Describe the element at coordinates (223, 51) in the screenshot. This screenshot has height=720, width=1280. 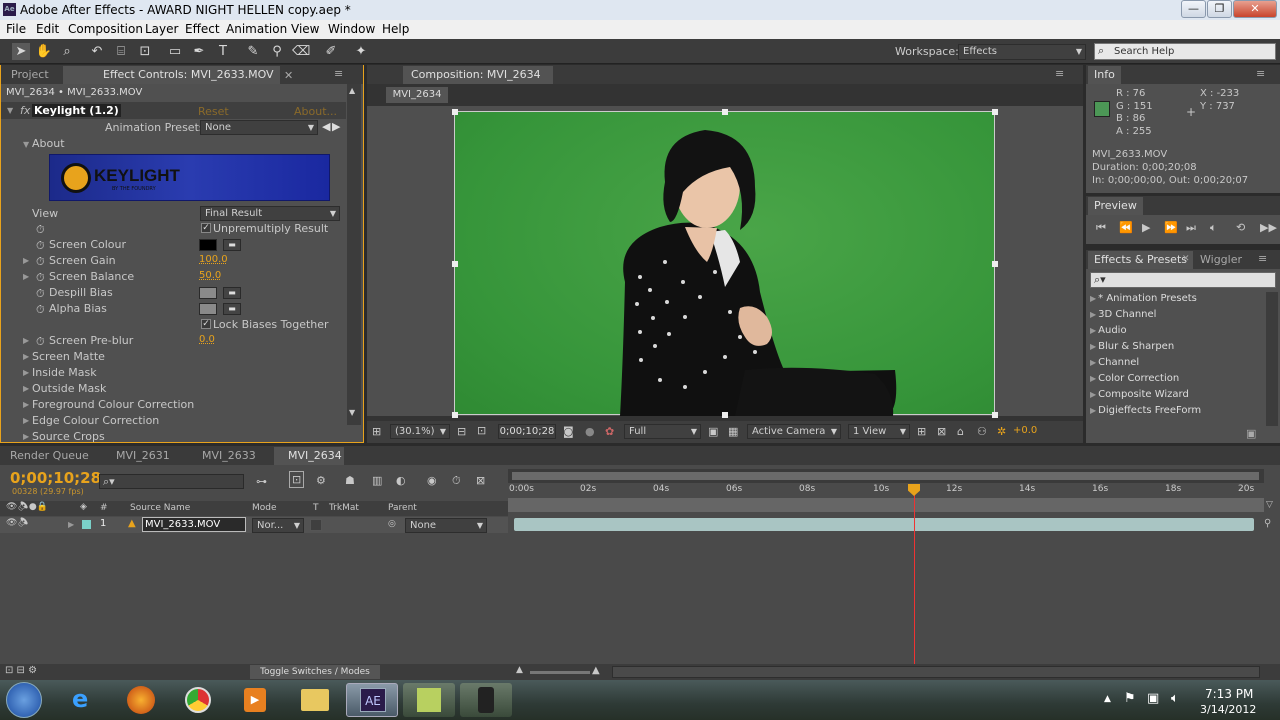
I see `type-tool-icon: T` at that location.